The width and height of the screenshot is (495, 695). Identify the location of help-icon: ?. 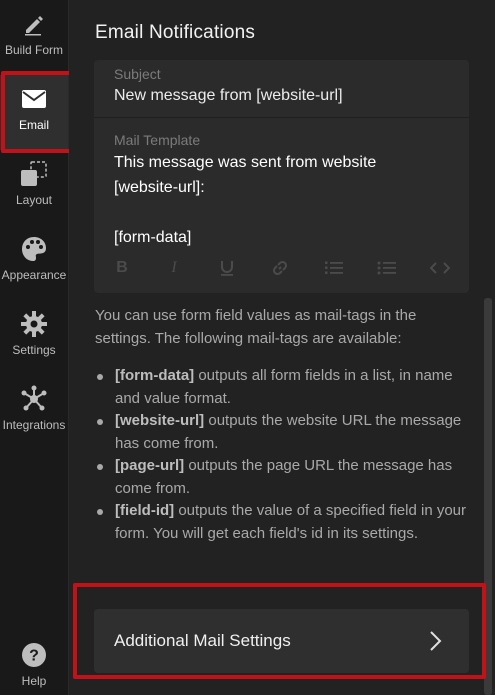
(34, 655).